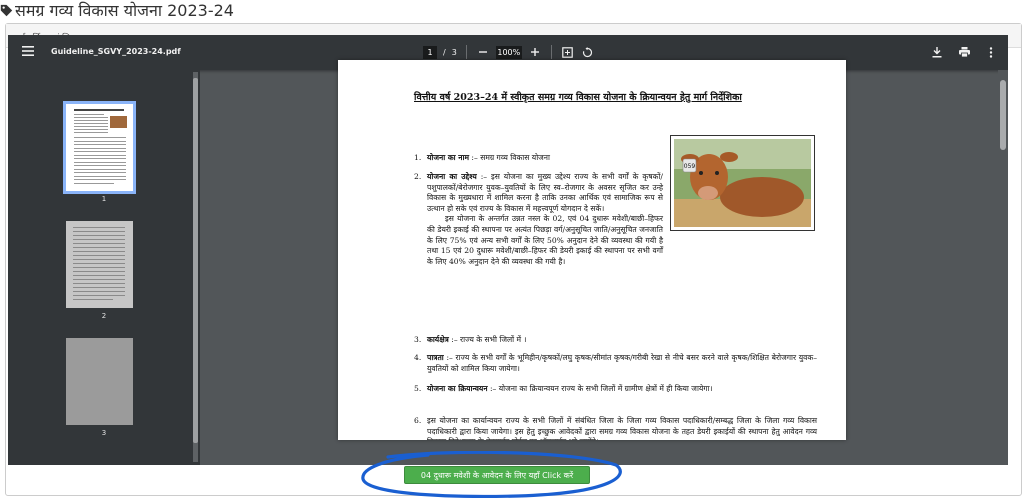  Describe the element at coordinates (448, 157) in the screenshot. I see `item-heading: योजना का नाम` at that location.